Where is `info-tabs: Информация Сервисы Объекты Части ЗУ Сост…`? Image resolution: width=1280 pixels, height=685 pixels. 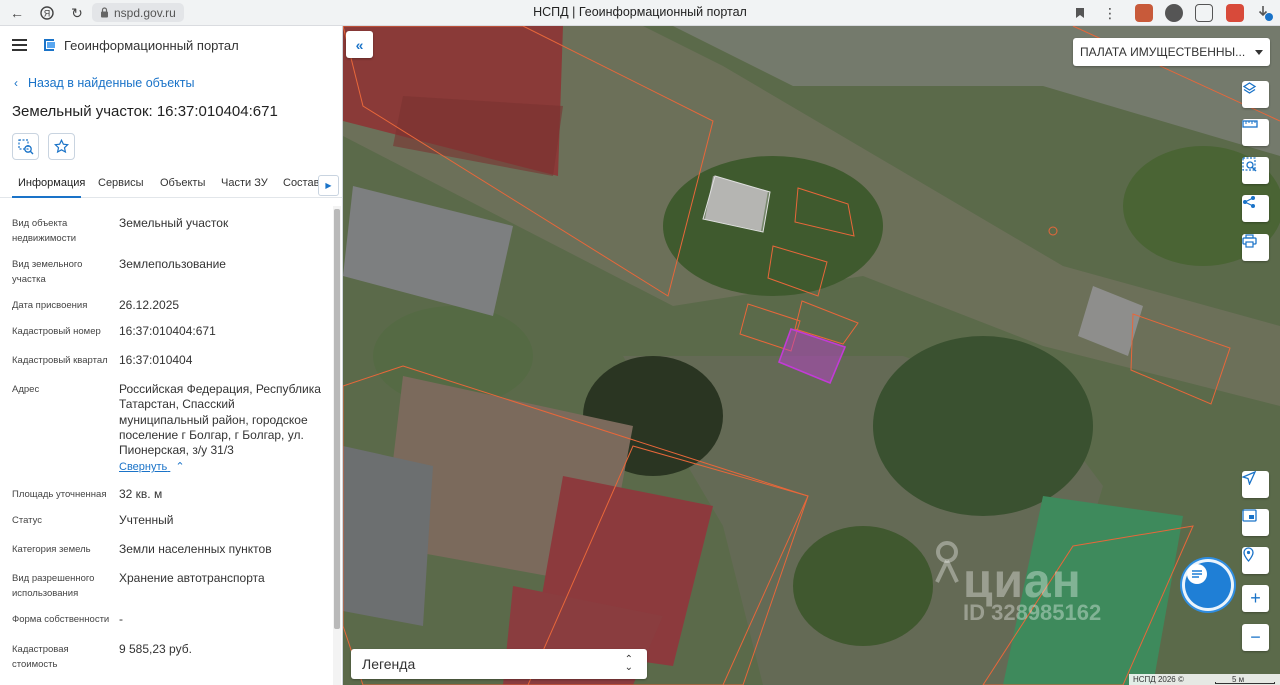 info-tabs: Информация Сервисы Объекты Части ЗУ Сост… is located at coordinates (171, 185).